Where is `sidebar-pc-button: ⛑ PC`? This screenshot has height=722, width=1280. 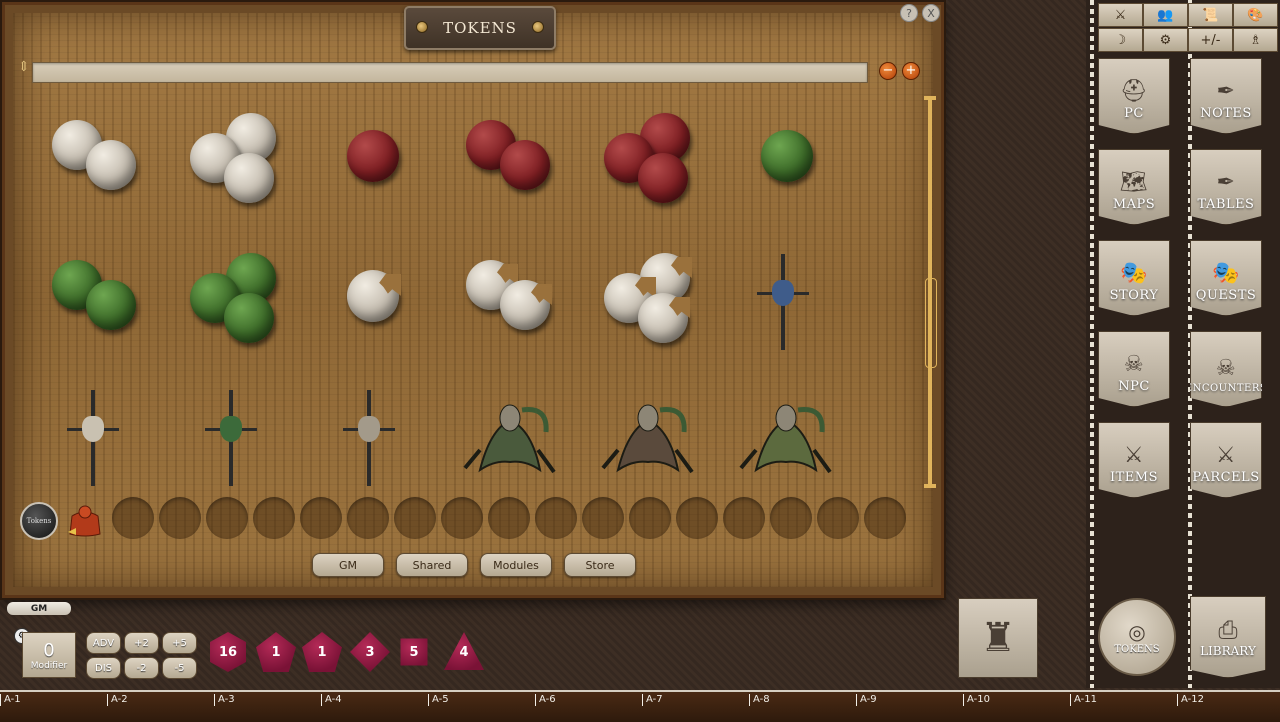 sidebar-pc-button: ⛑ PC is located at coordinates (1134, 96).